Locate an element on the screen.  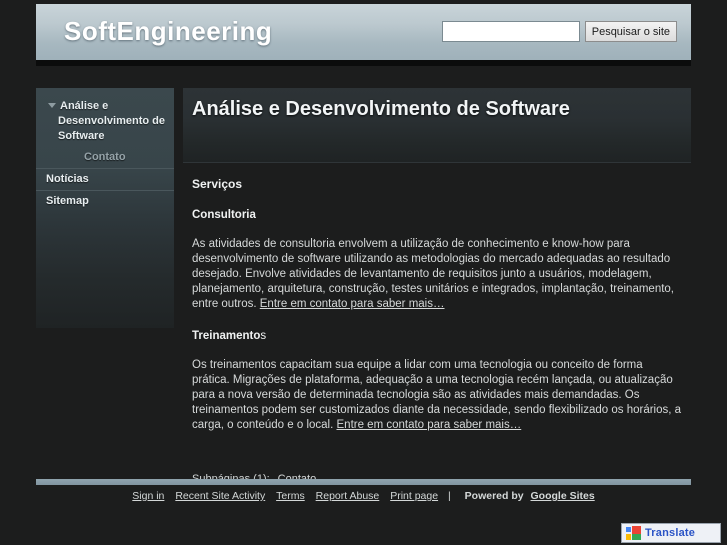
search-button: Pesquisar o site is located at coordinates (630, 31).